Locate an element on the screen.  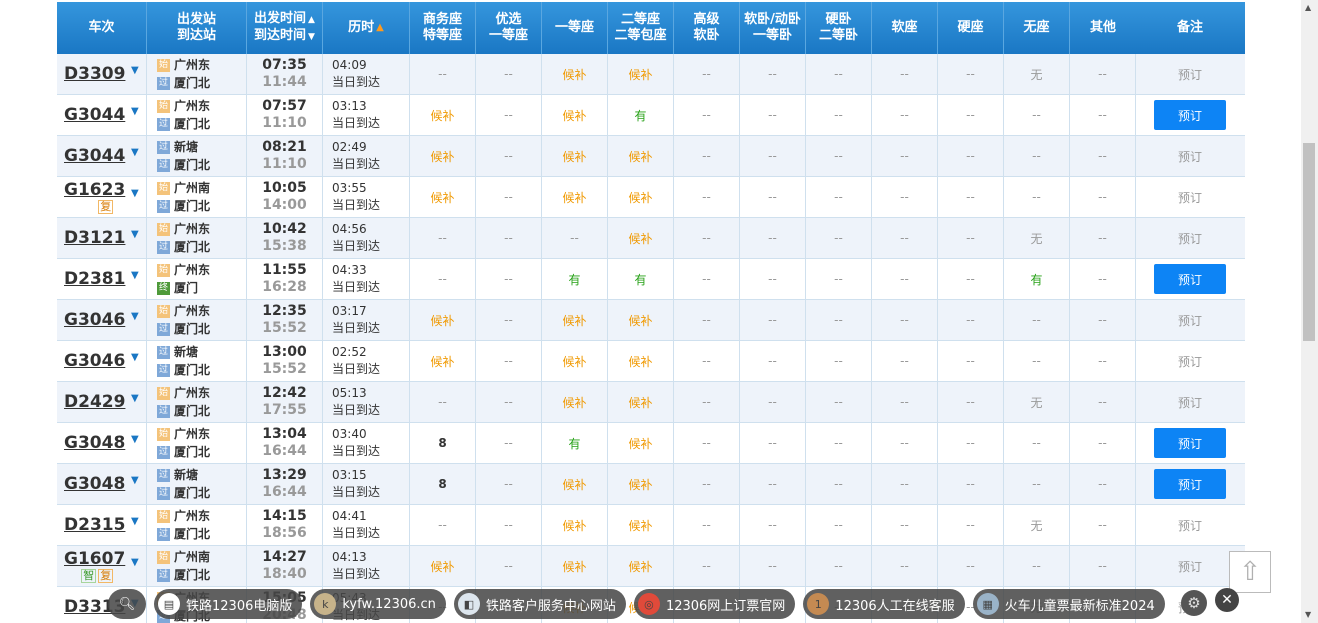
from-station: 始广州南 is located at coordinates (183, 188).